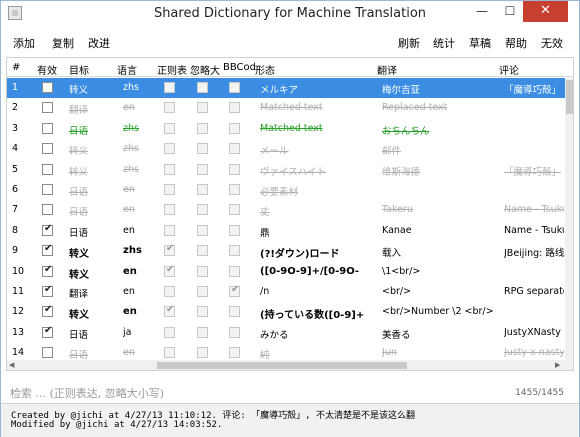 The image size is (580, 437). What do you see at coordinates (63, 43) in the screenshot?
I see `copy-button: 复制` at bounding box center [63, 43].